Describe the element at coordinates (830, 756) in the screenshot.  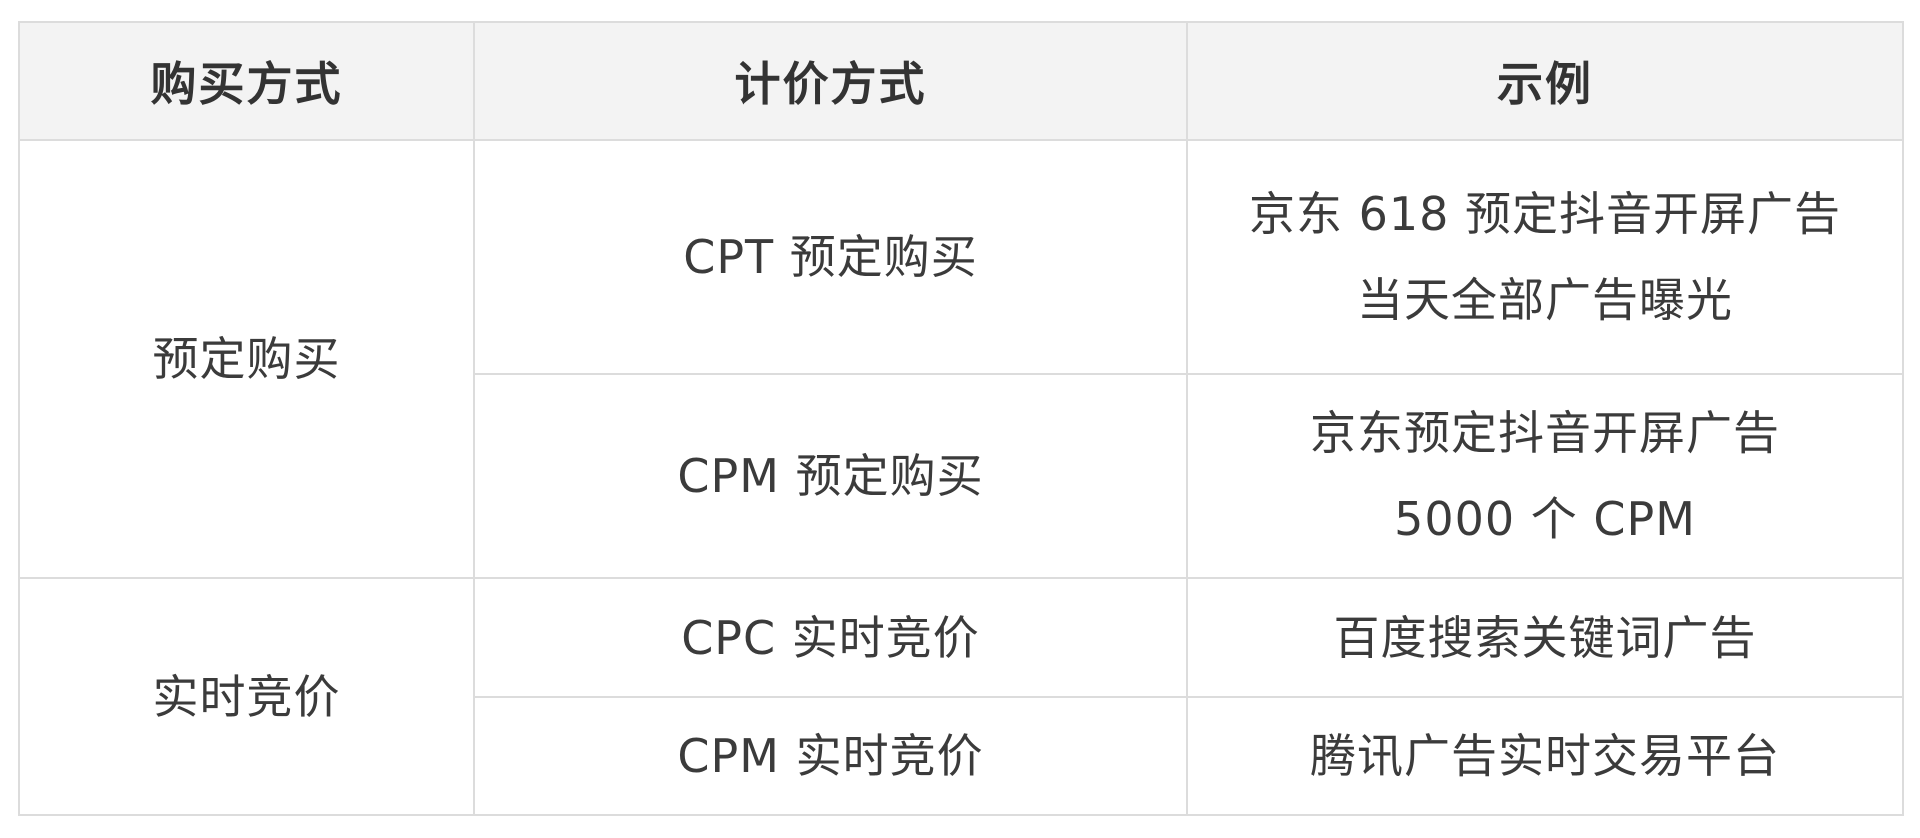
I see `pricing-method-cell: CPM 实时竞价` at that location.